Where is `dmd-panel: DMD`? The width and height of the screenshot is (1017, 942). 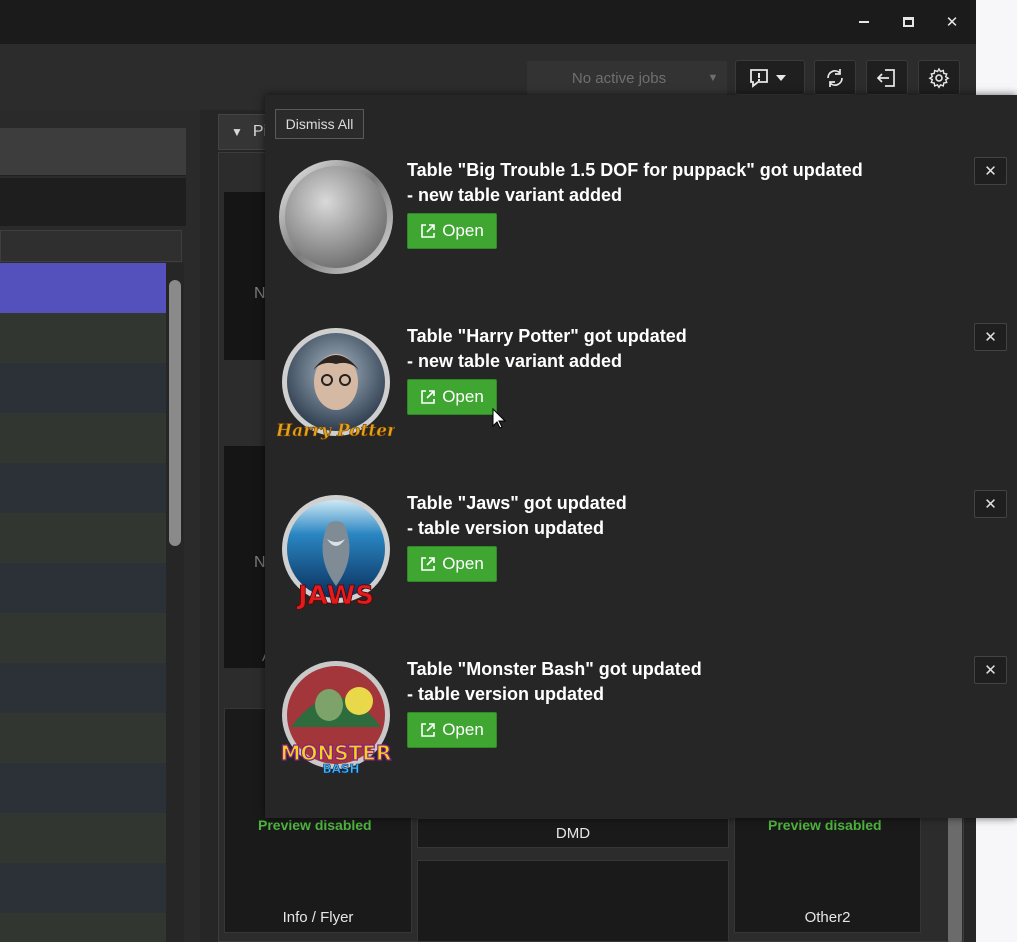 dmd-panel: DMD is located at coordinates (573, 833).